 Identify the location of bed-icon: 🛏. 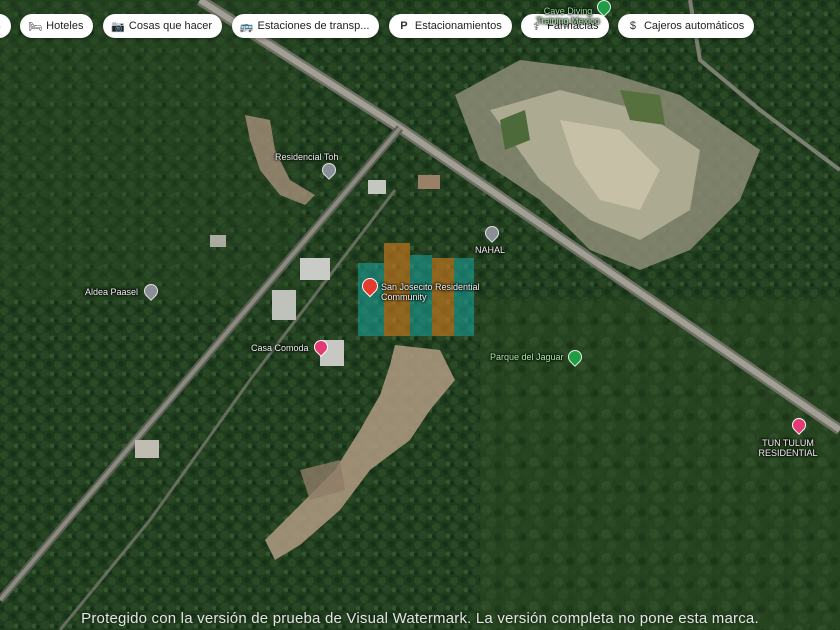
(35, 26).